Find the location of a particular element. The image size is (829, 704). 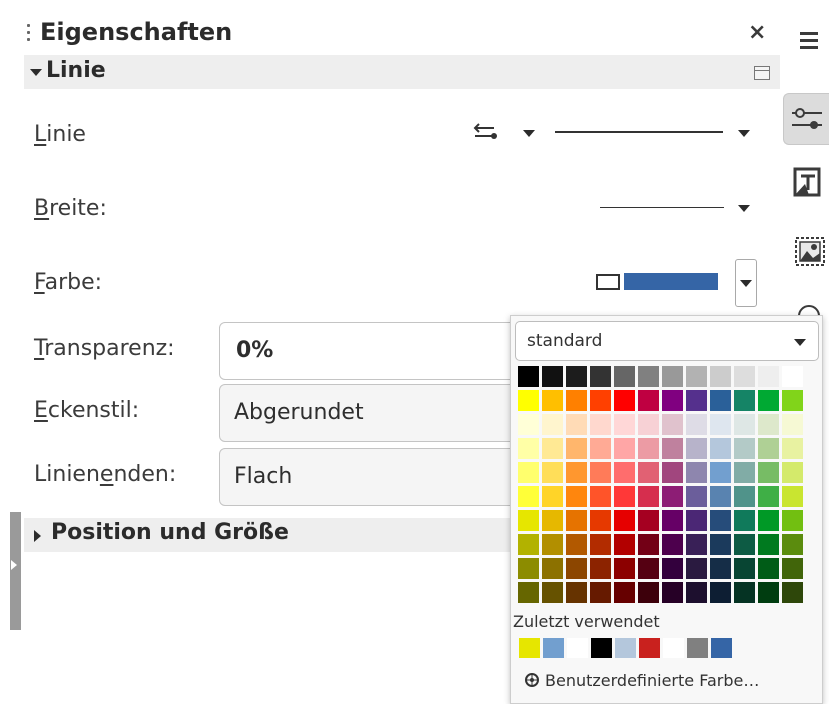

arrow-style-button is located at coordinates (487, 133).